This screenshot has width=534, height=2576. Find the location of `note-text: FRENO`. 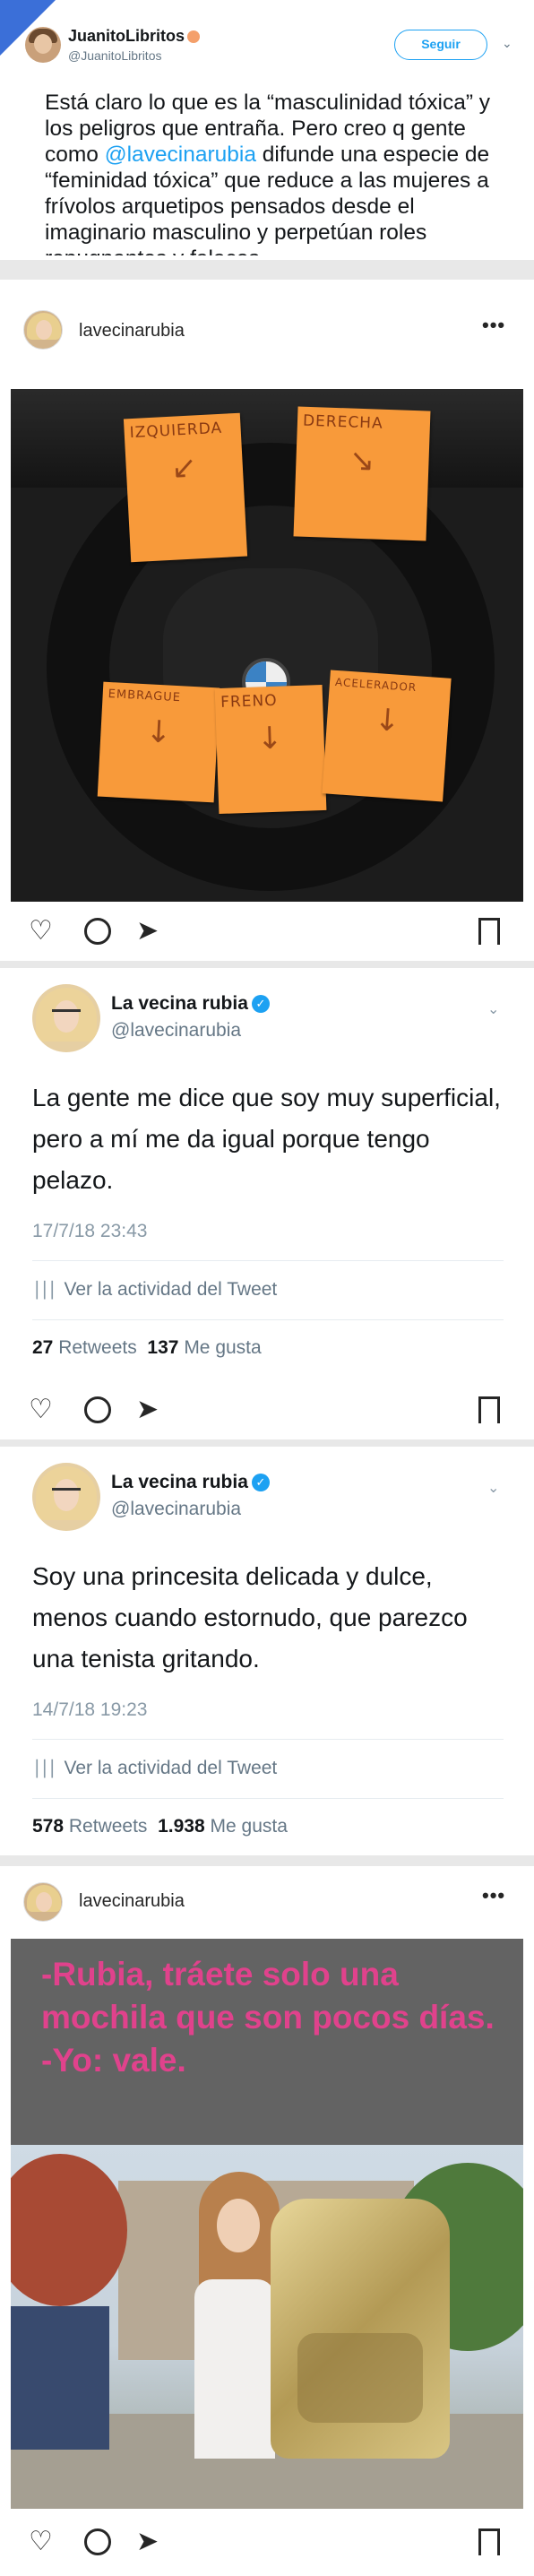

note-text: FRENO is located at coordinates (249, 701).